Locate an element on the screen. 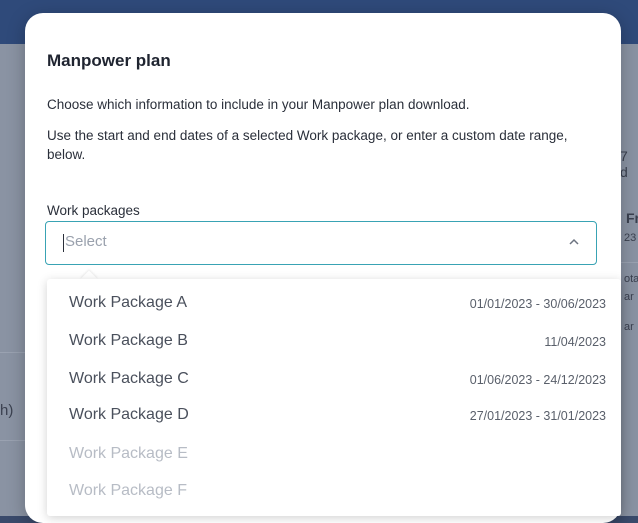 The image size is (638, 523). option-name: Work Package E is located at coordinates (128, 453).